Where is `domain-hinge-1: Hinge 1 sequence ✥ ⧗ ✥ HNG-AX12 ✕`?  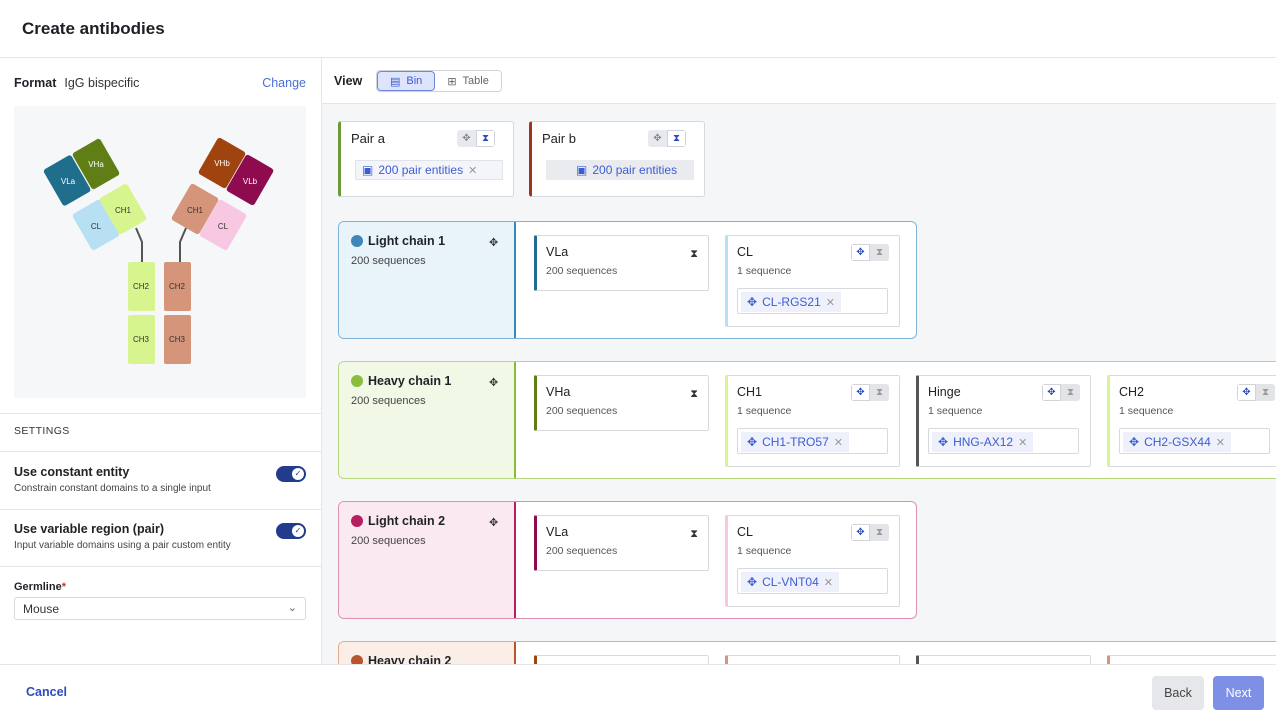
domain-hinge-1: Hinge 1 sequence ✥ ⧗ ✥ HNG-AX12 ✕ is located at coordinates (1003, 421).